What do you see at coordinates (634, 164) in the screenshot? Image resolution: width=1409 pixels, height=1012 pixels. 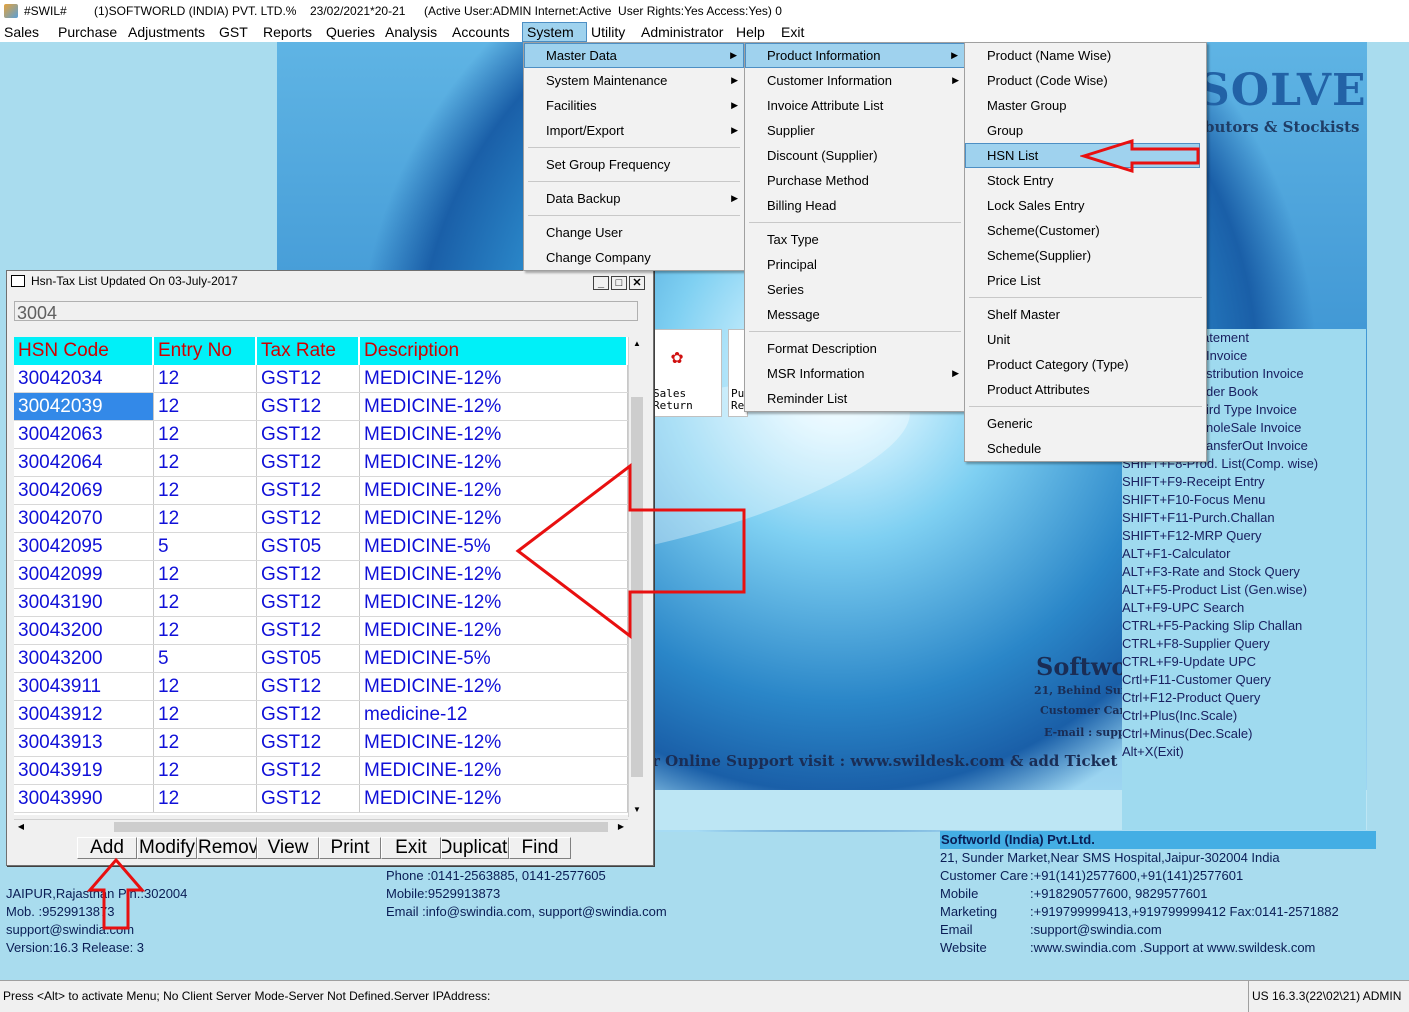 I see `menu-item-set-group-frequency: Set Group Frequency` at bounding box center [634, 164].